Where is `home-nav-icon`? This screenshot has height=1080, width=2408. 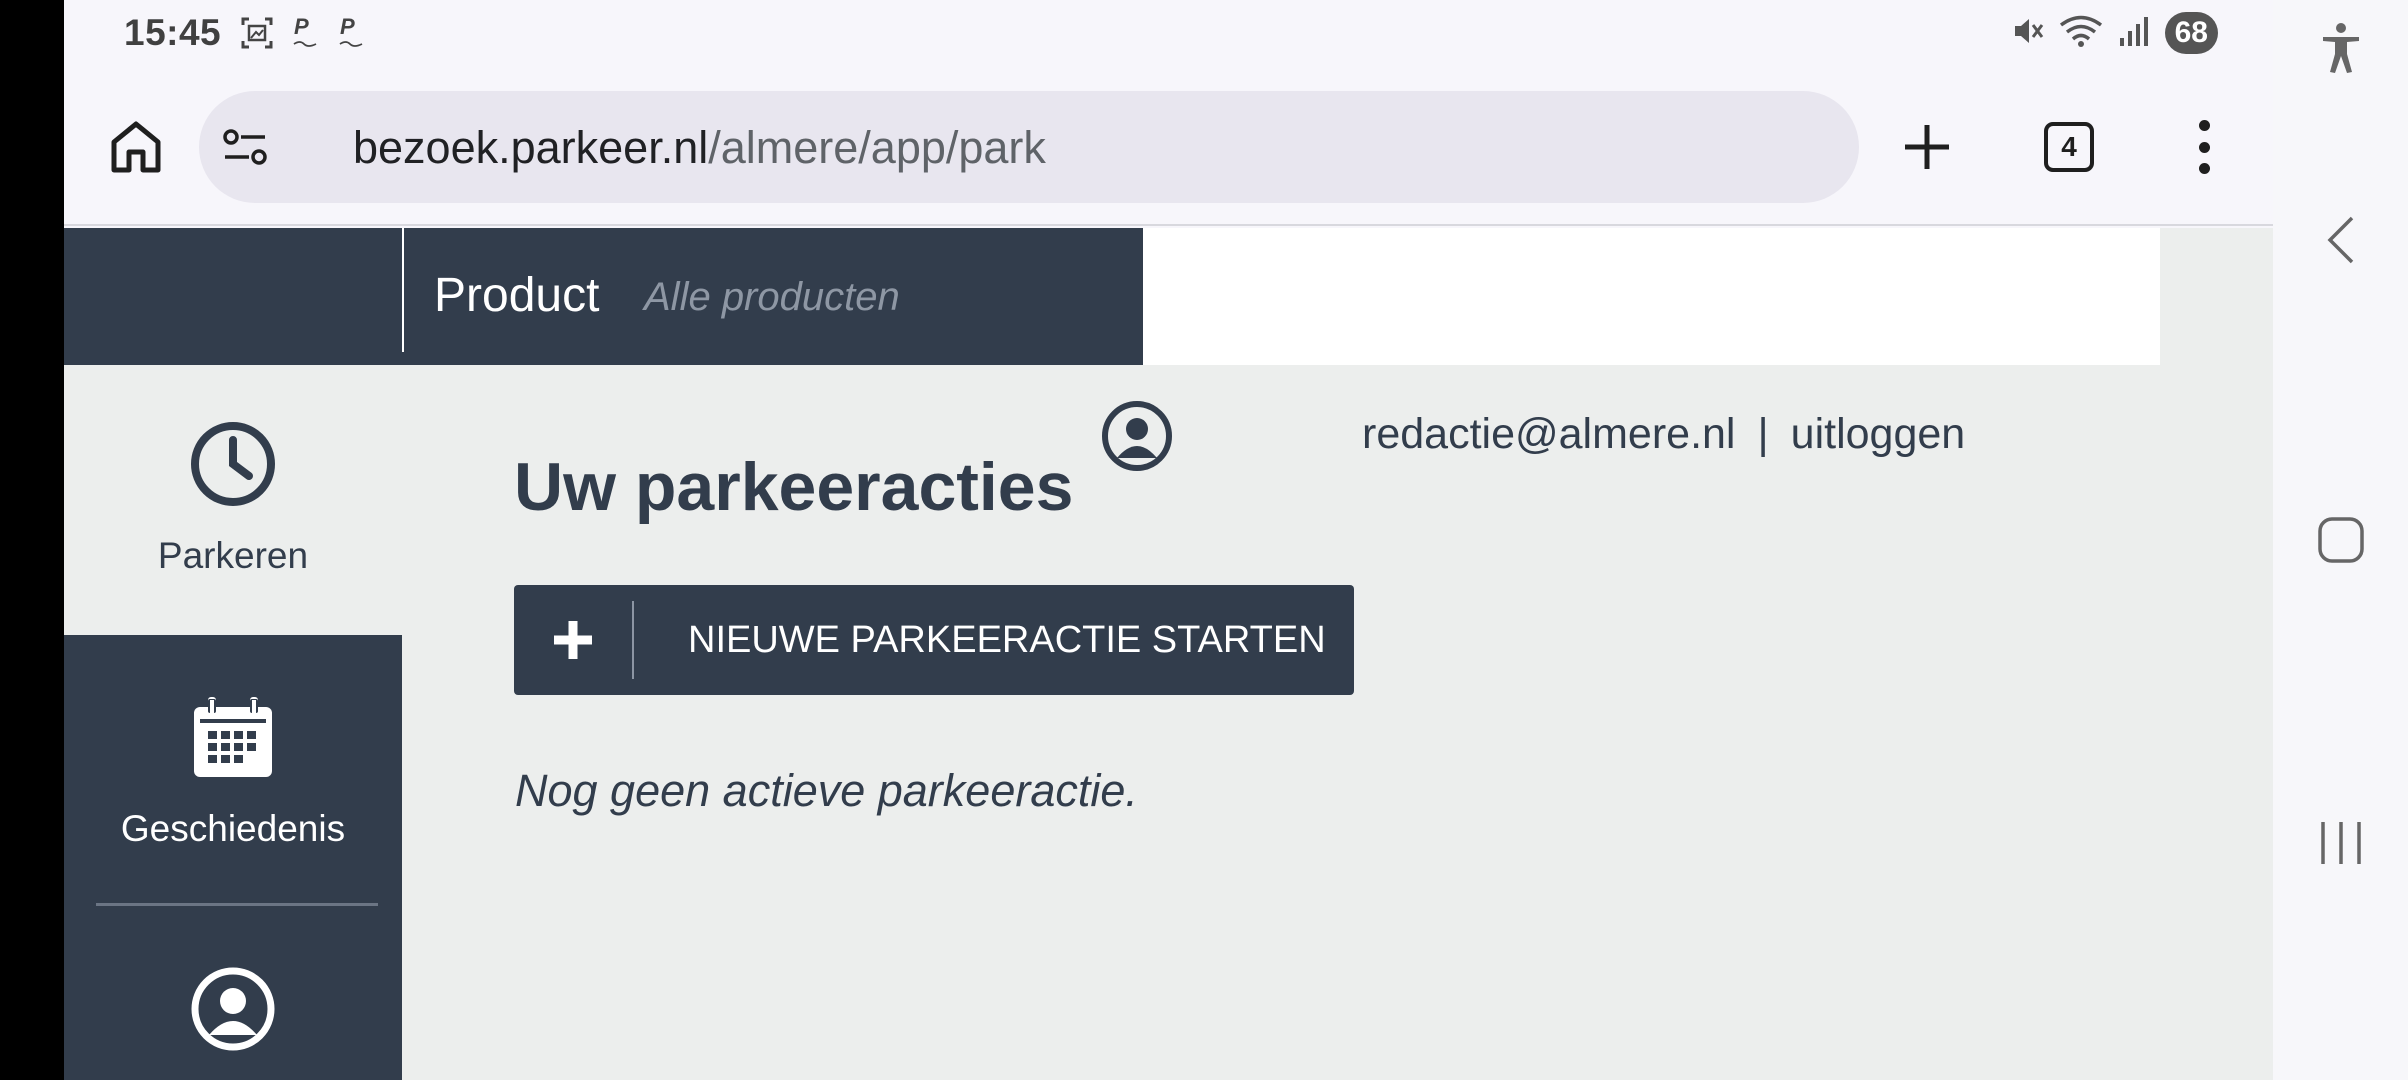
home-nav-icon is located at coordinates (2340, 540).